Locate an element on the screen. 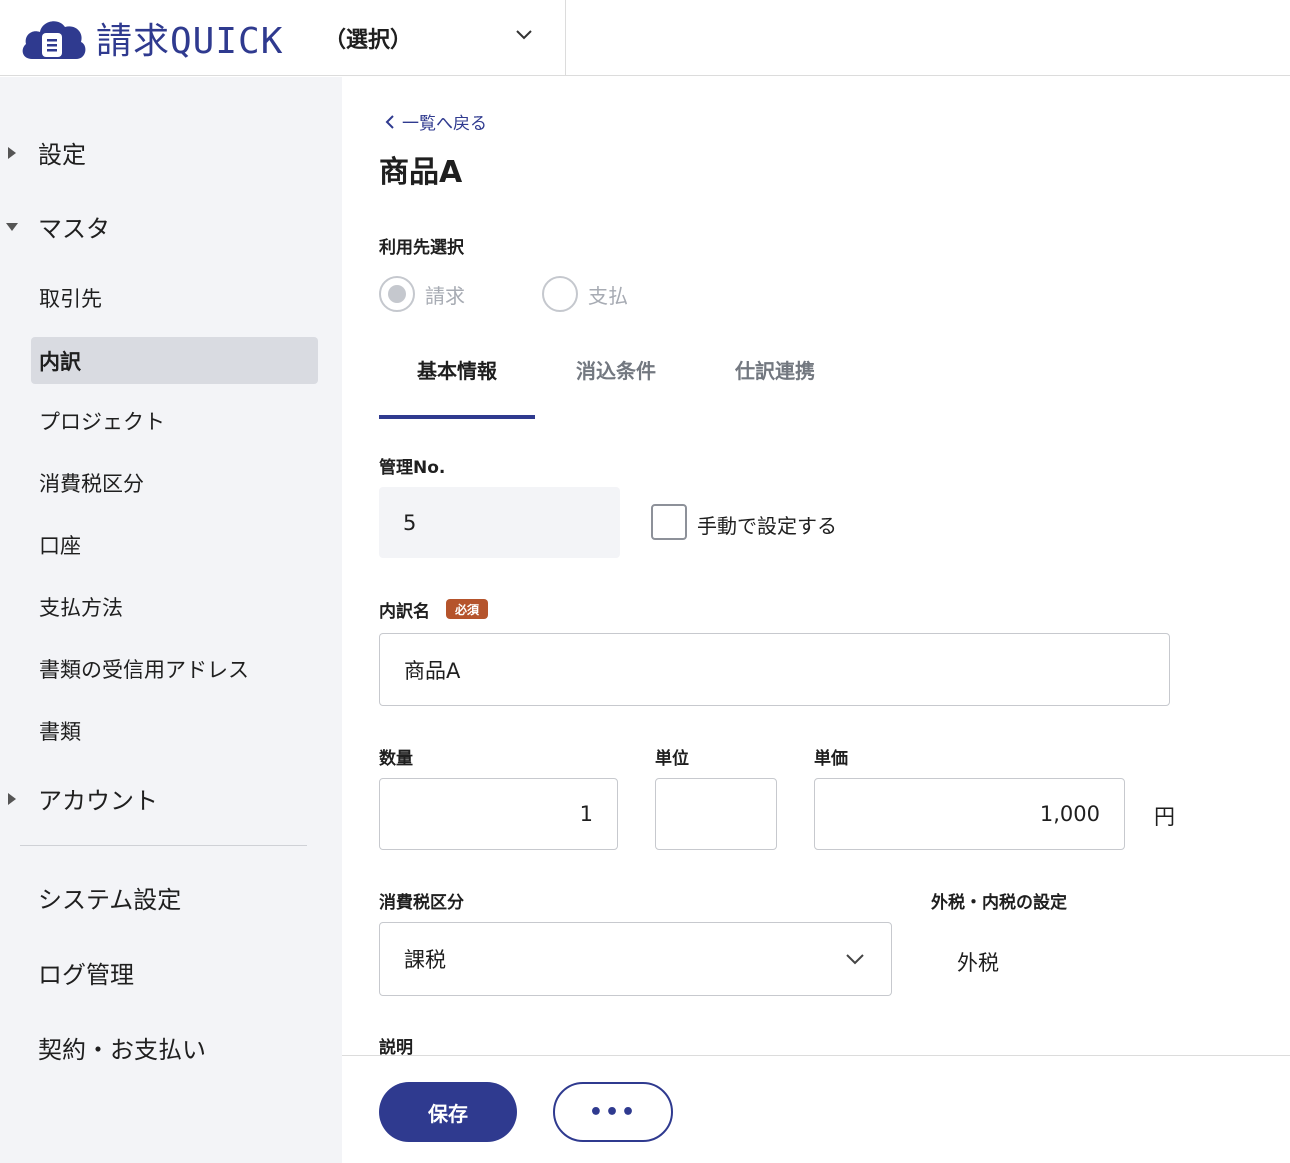  tax-mode-value: 外税 is located at coordinates (978, 963).